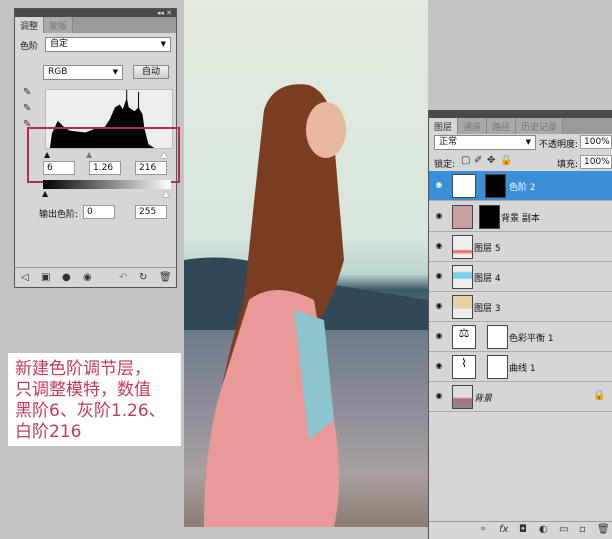  I want to click on output-white-slider: ▲, so click(166, 193).